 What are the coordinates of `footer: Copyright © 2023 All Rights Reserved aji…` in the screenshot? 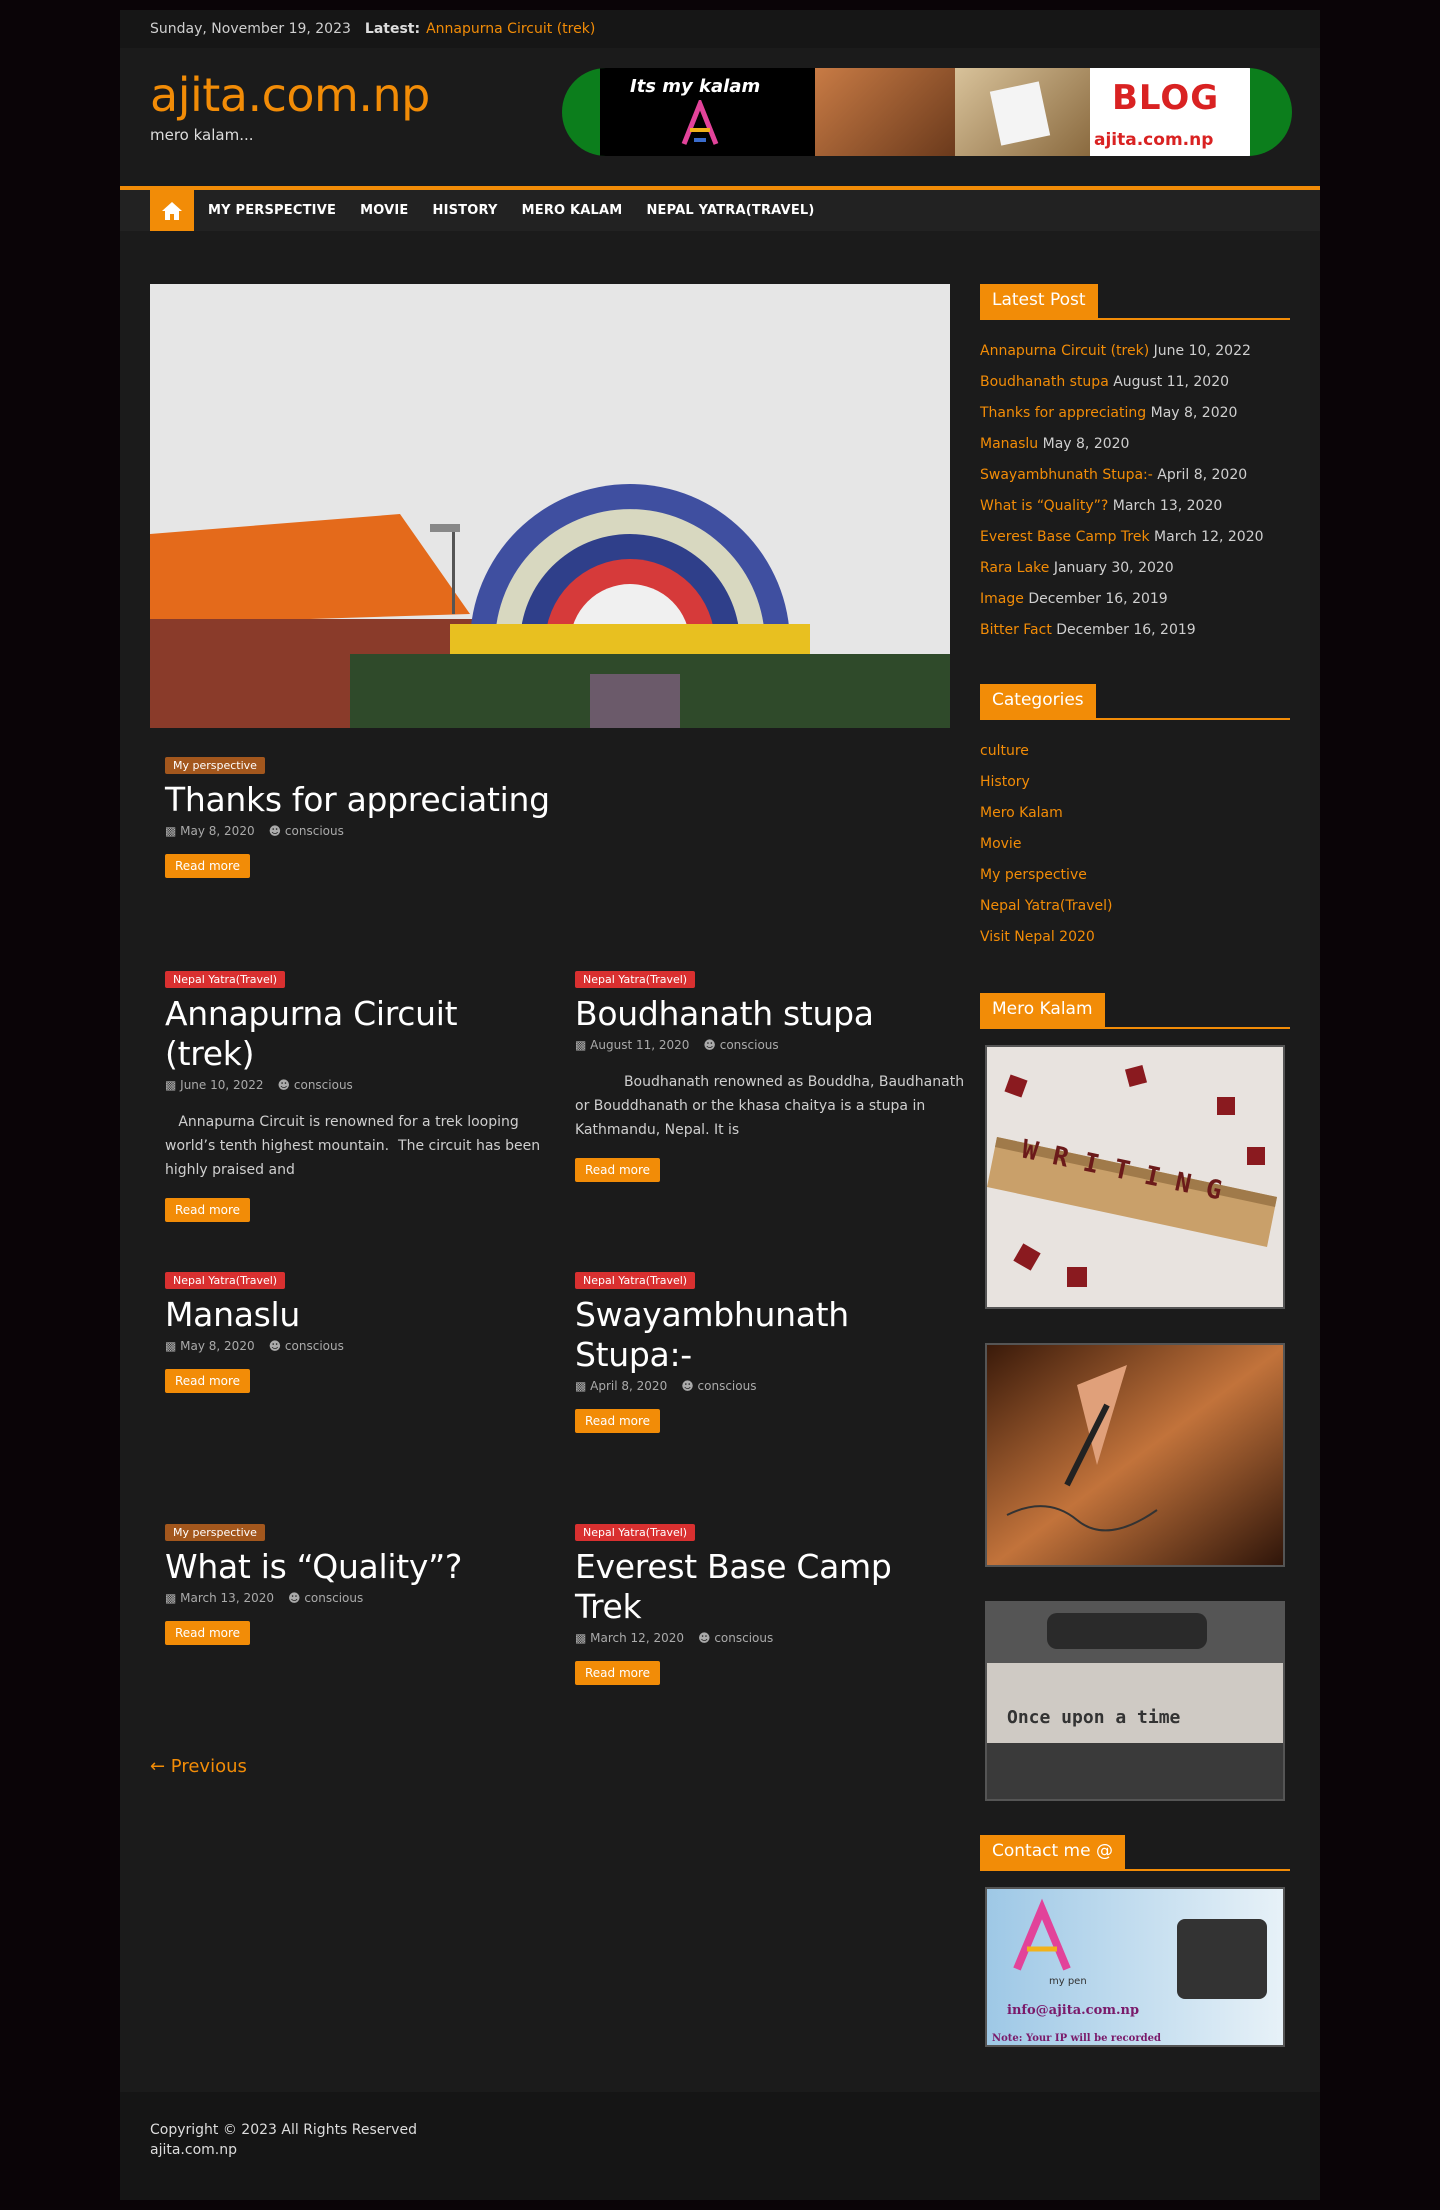 It's located at (720, 2146).